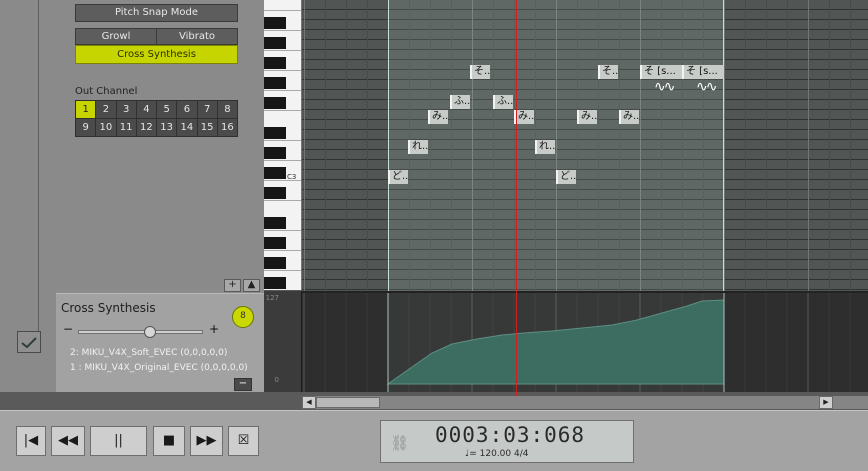  I want to click on loop-toggle-icon: ☒, so click(243, 441).